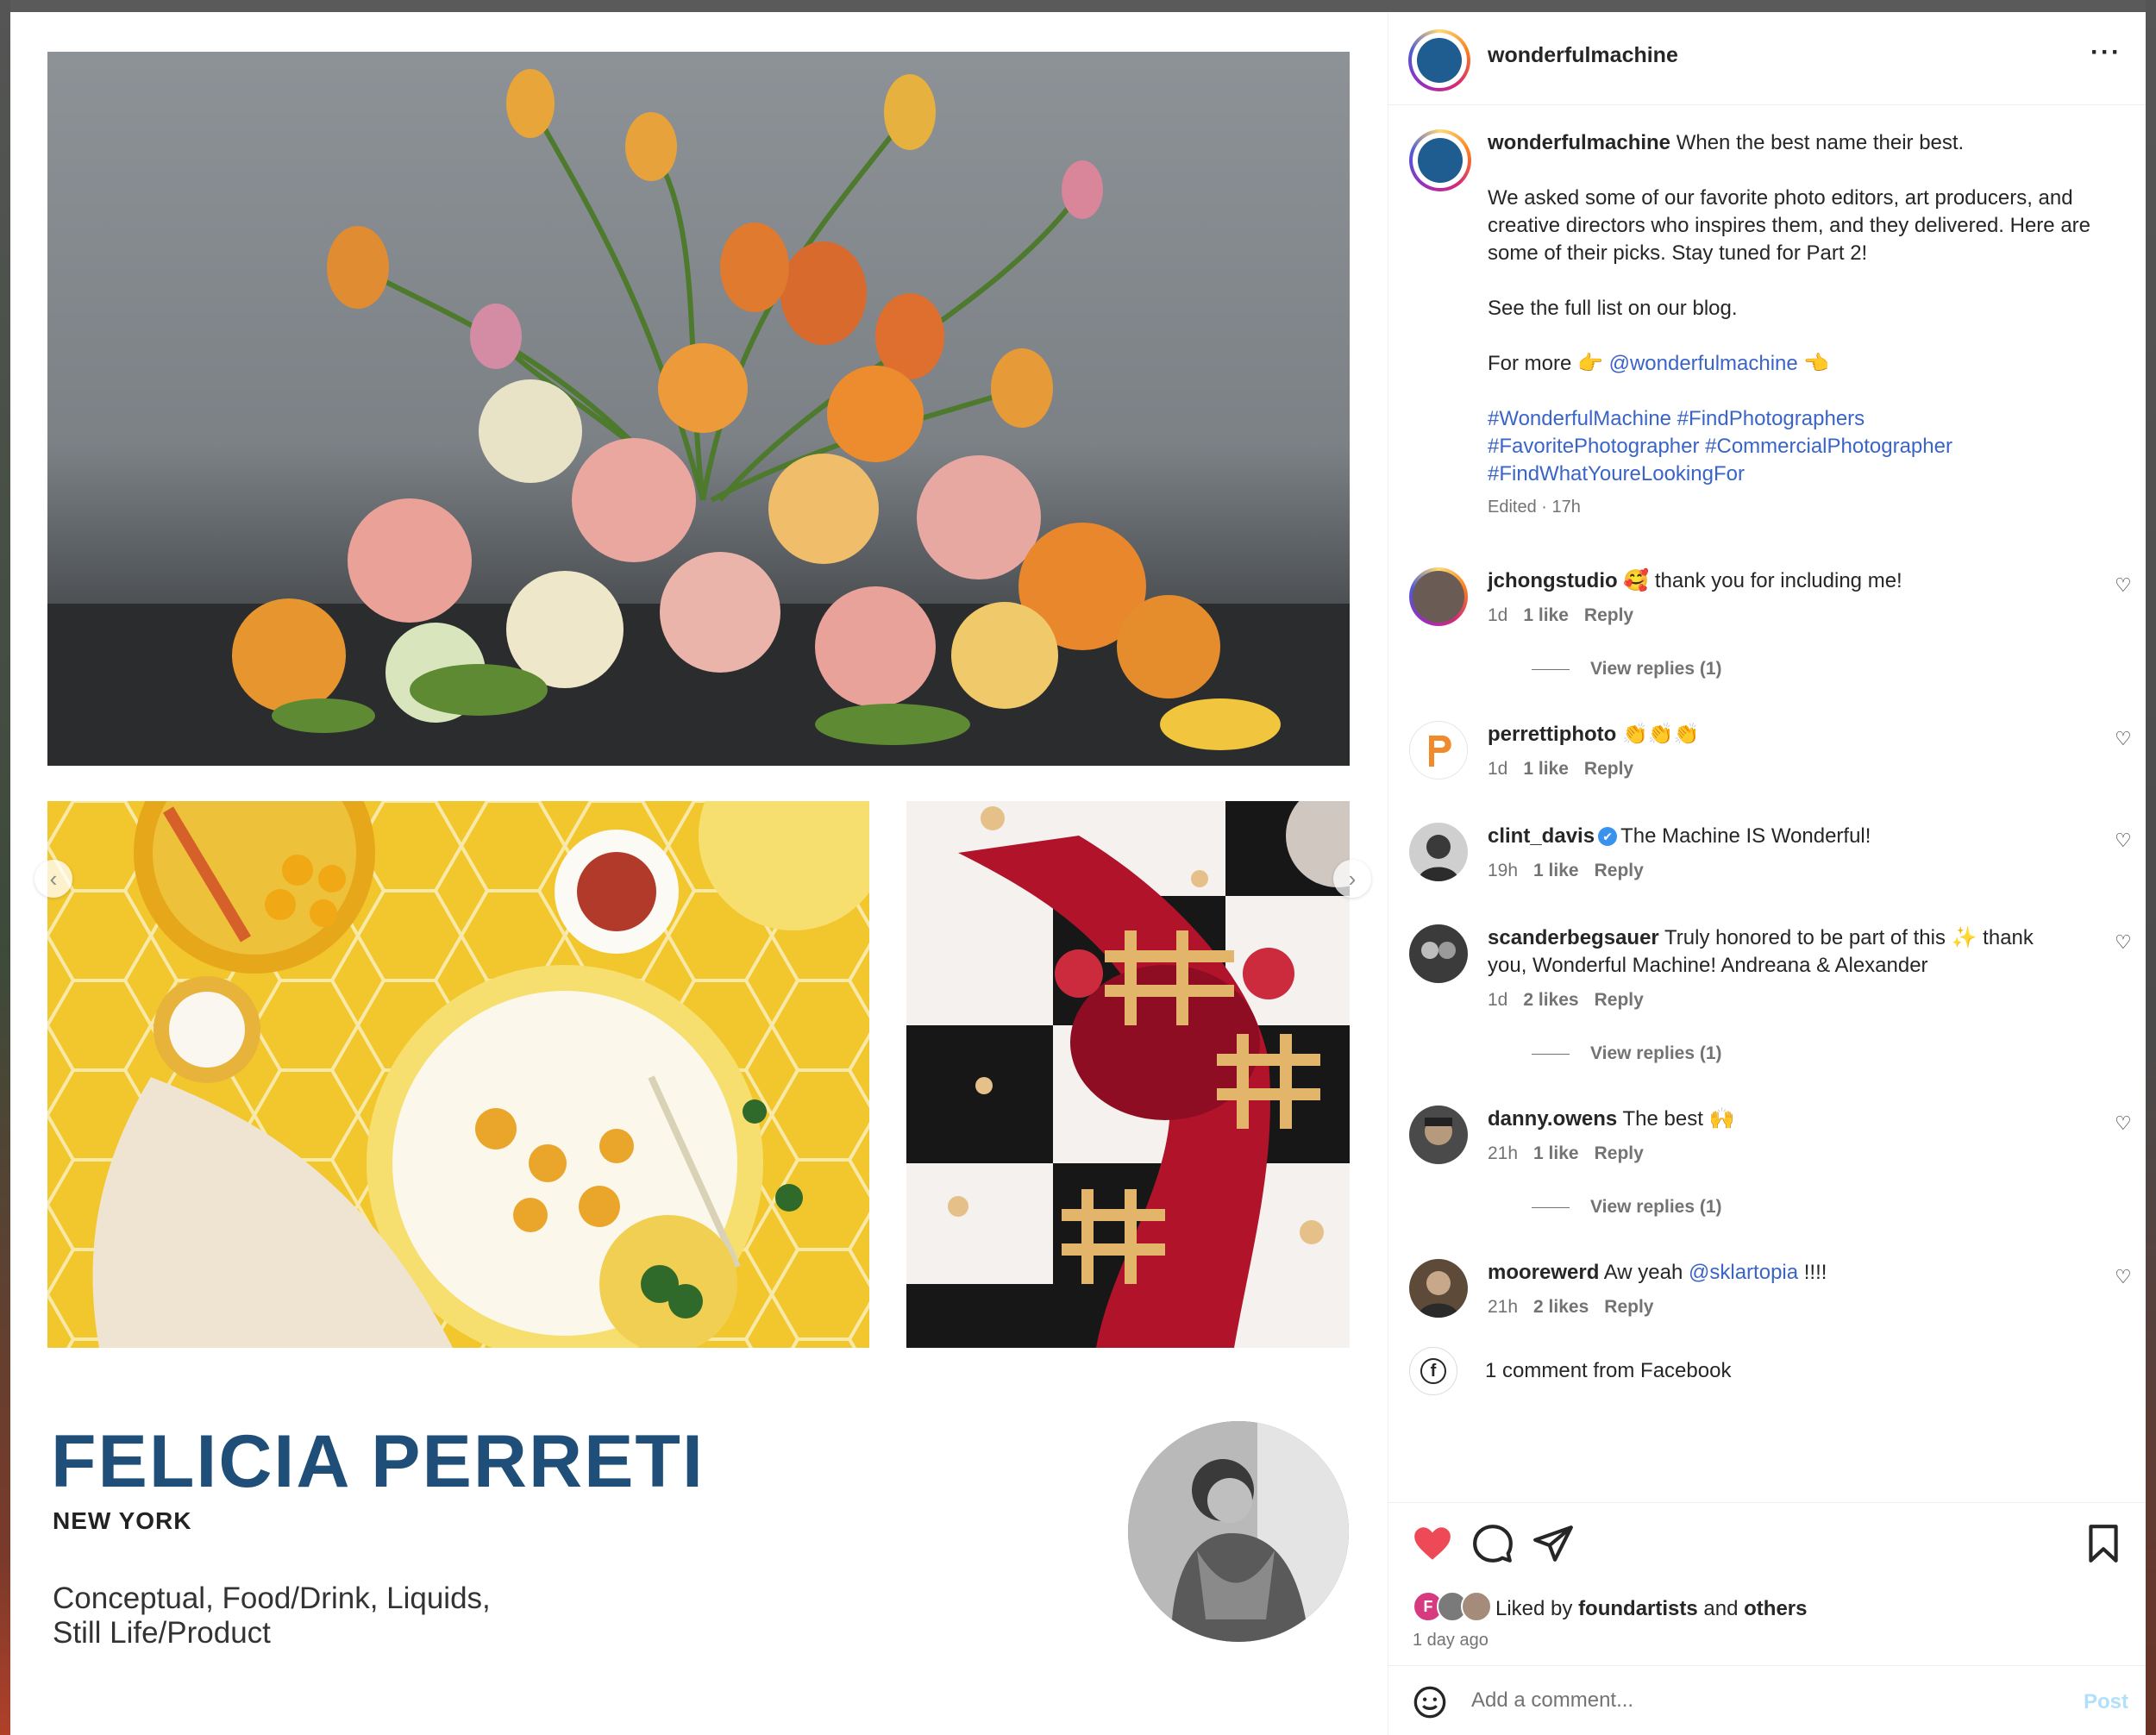  I want to click on screen-backdrop-left, so click(5, 867).